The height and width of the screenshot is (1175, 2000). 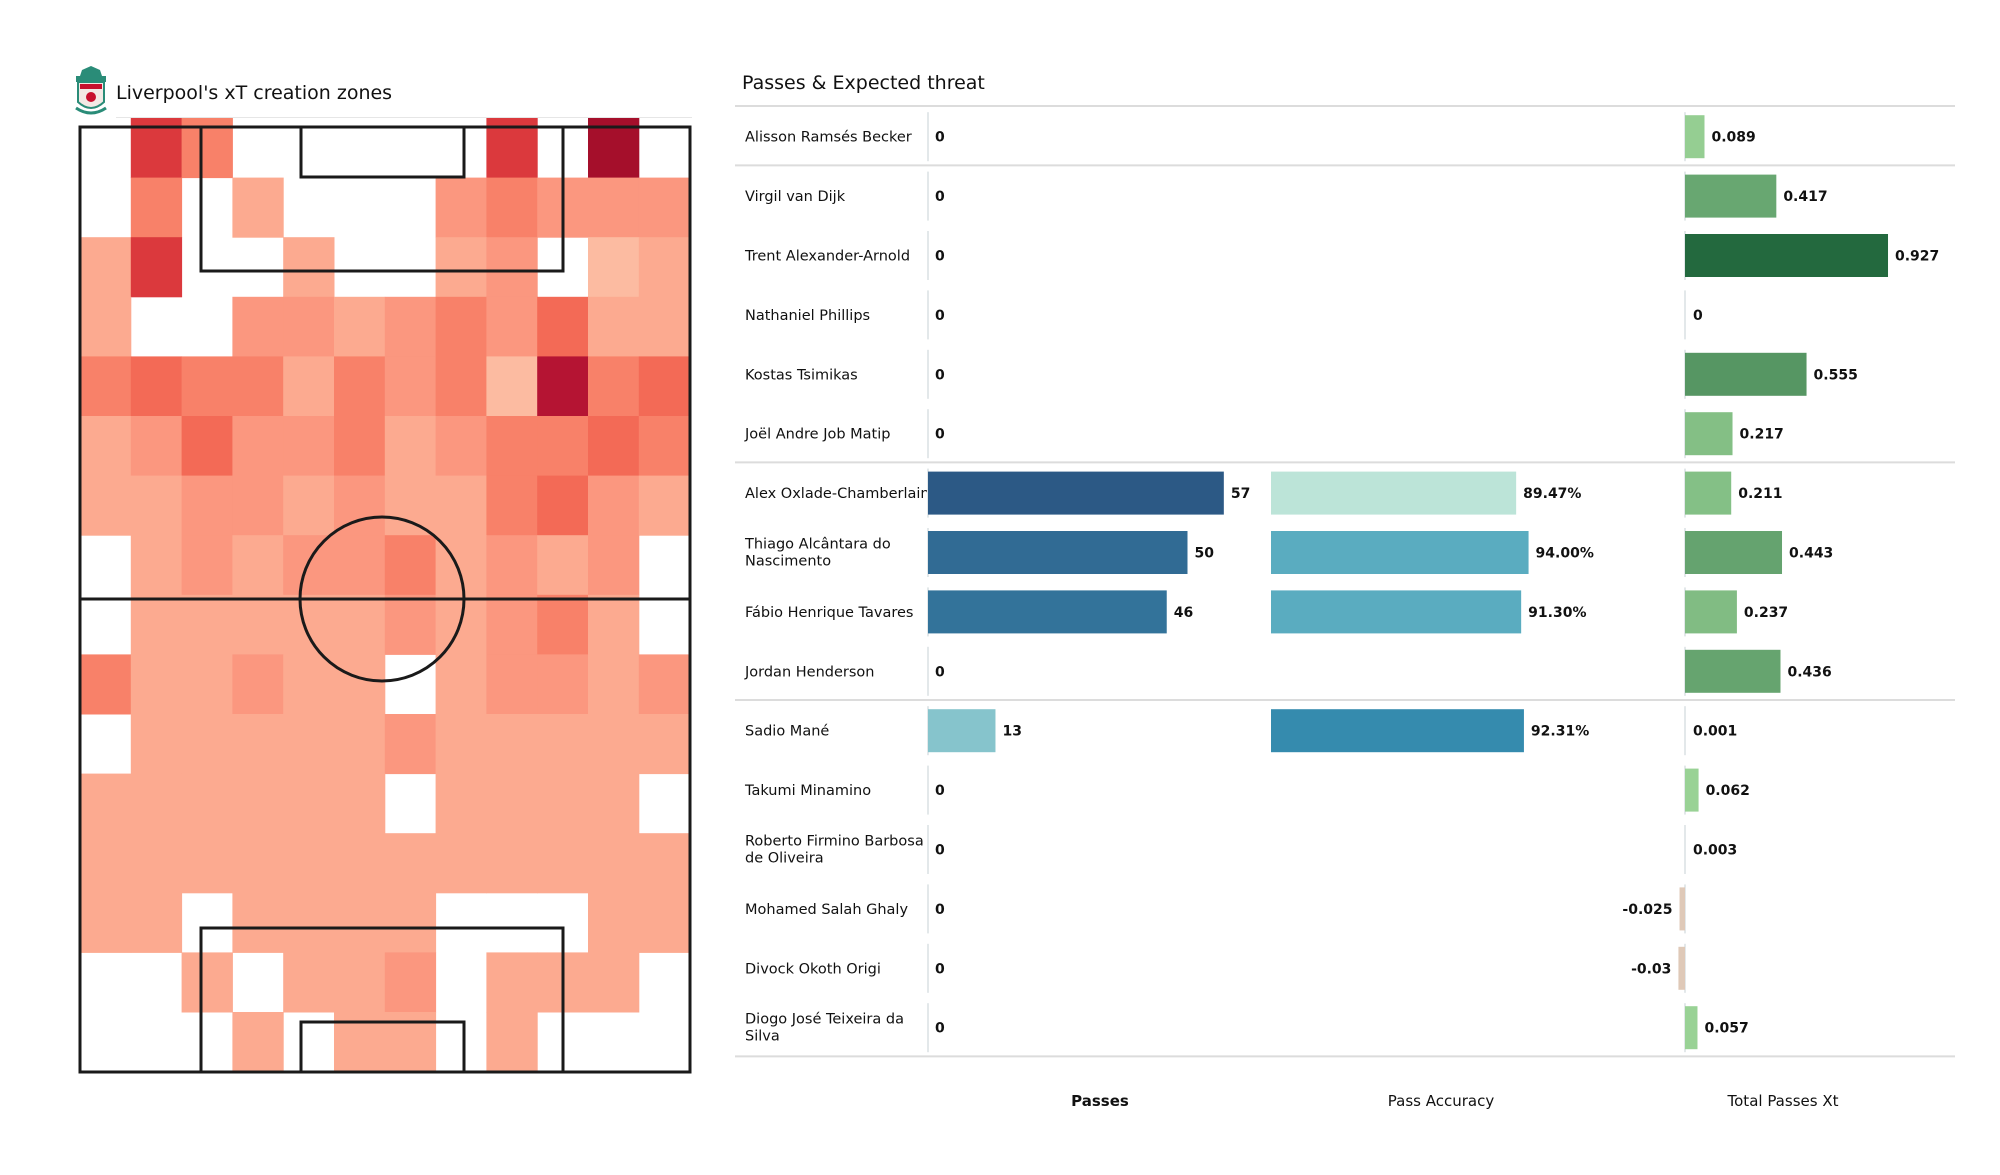 I want to click on xt-value: 0.062, so click(x=1728, y=791).